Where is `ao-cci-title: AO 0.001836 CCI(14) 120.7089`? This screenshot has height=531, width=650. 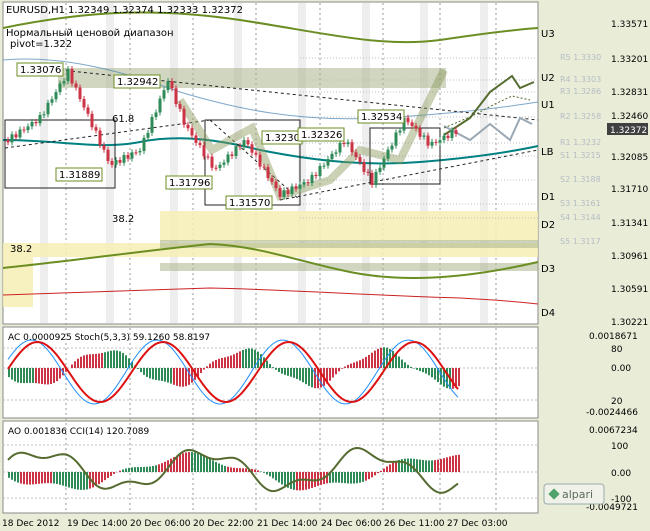
ao-cci-title: AO 0.001836 CCI(14) 120.7089 is located at coordinates (79, 432).